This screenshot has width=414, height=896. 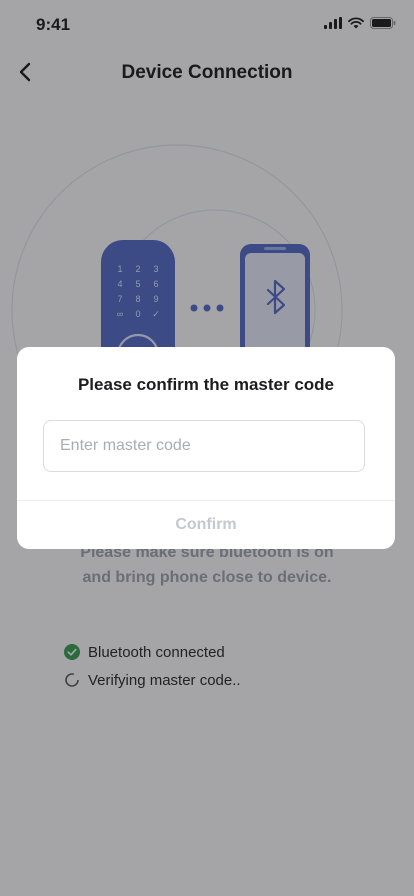 I want to click on dialog-title: Please confirm the master code, so click(x=206, y=384).